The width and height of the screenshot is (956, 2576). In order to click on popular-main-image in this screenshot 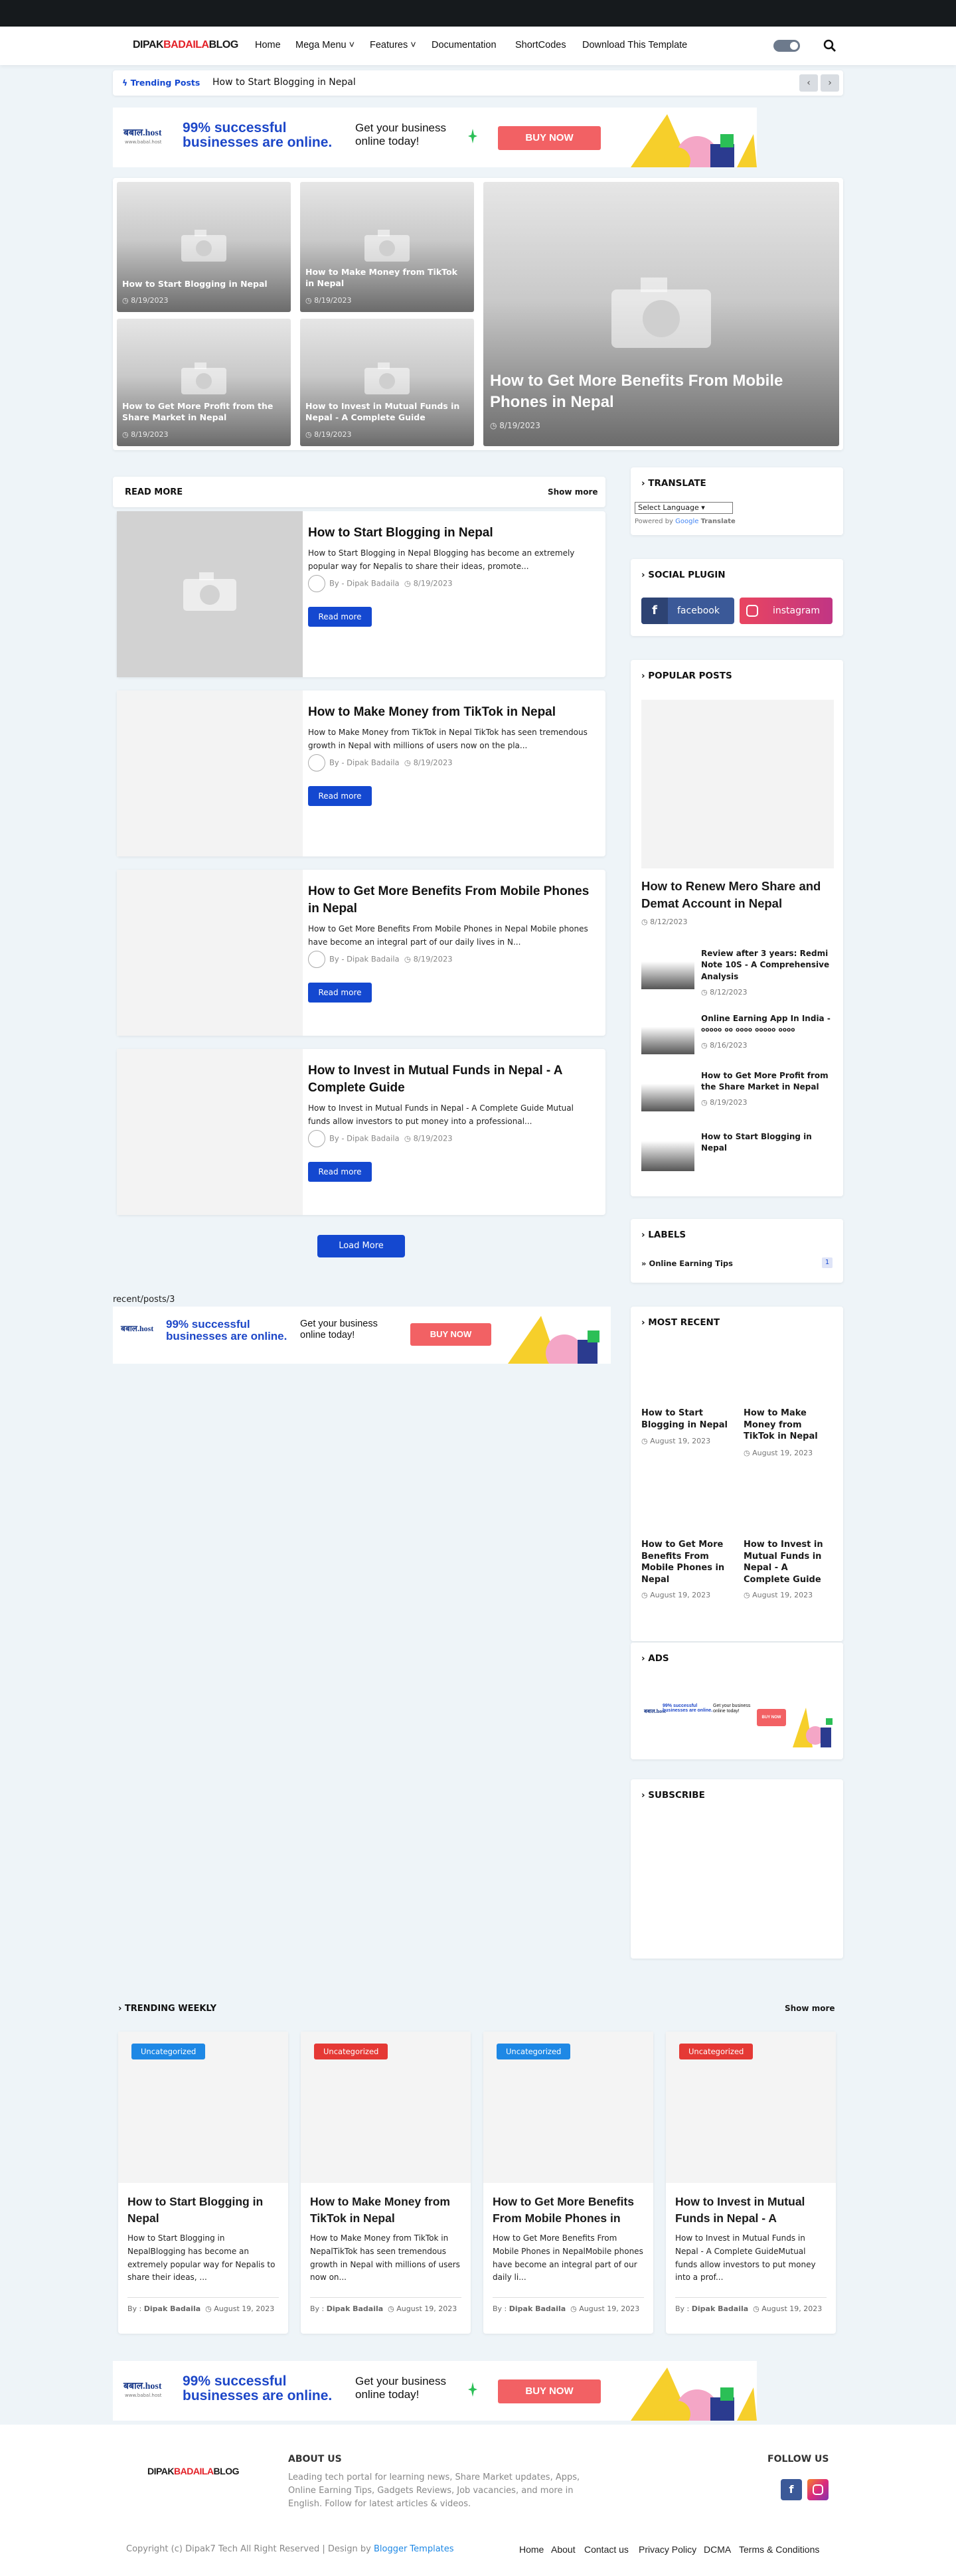, I will do `click(737, 784)`.